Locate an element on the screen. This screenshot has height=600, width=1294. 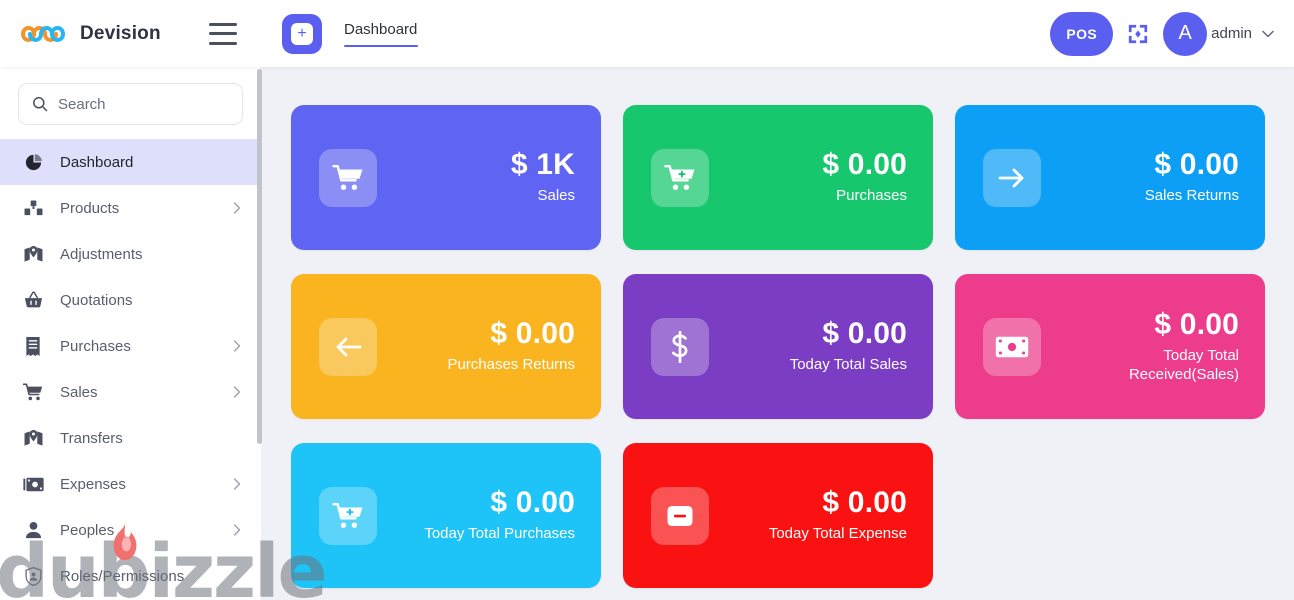
user-menu: A admin is located at coordinates (1218, 33).